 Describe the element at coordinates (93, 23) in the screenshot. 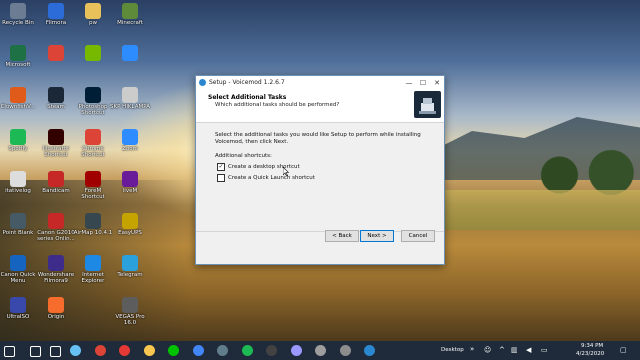

I see `desktop-shortcut-label: pw` at that location.